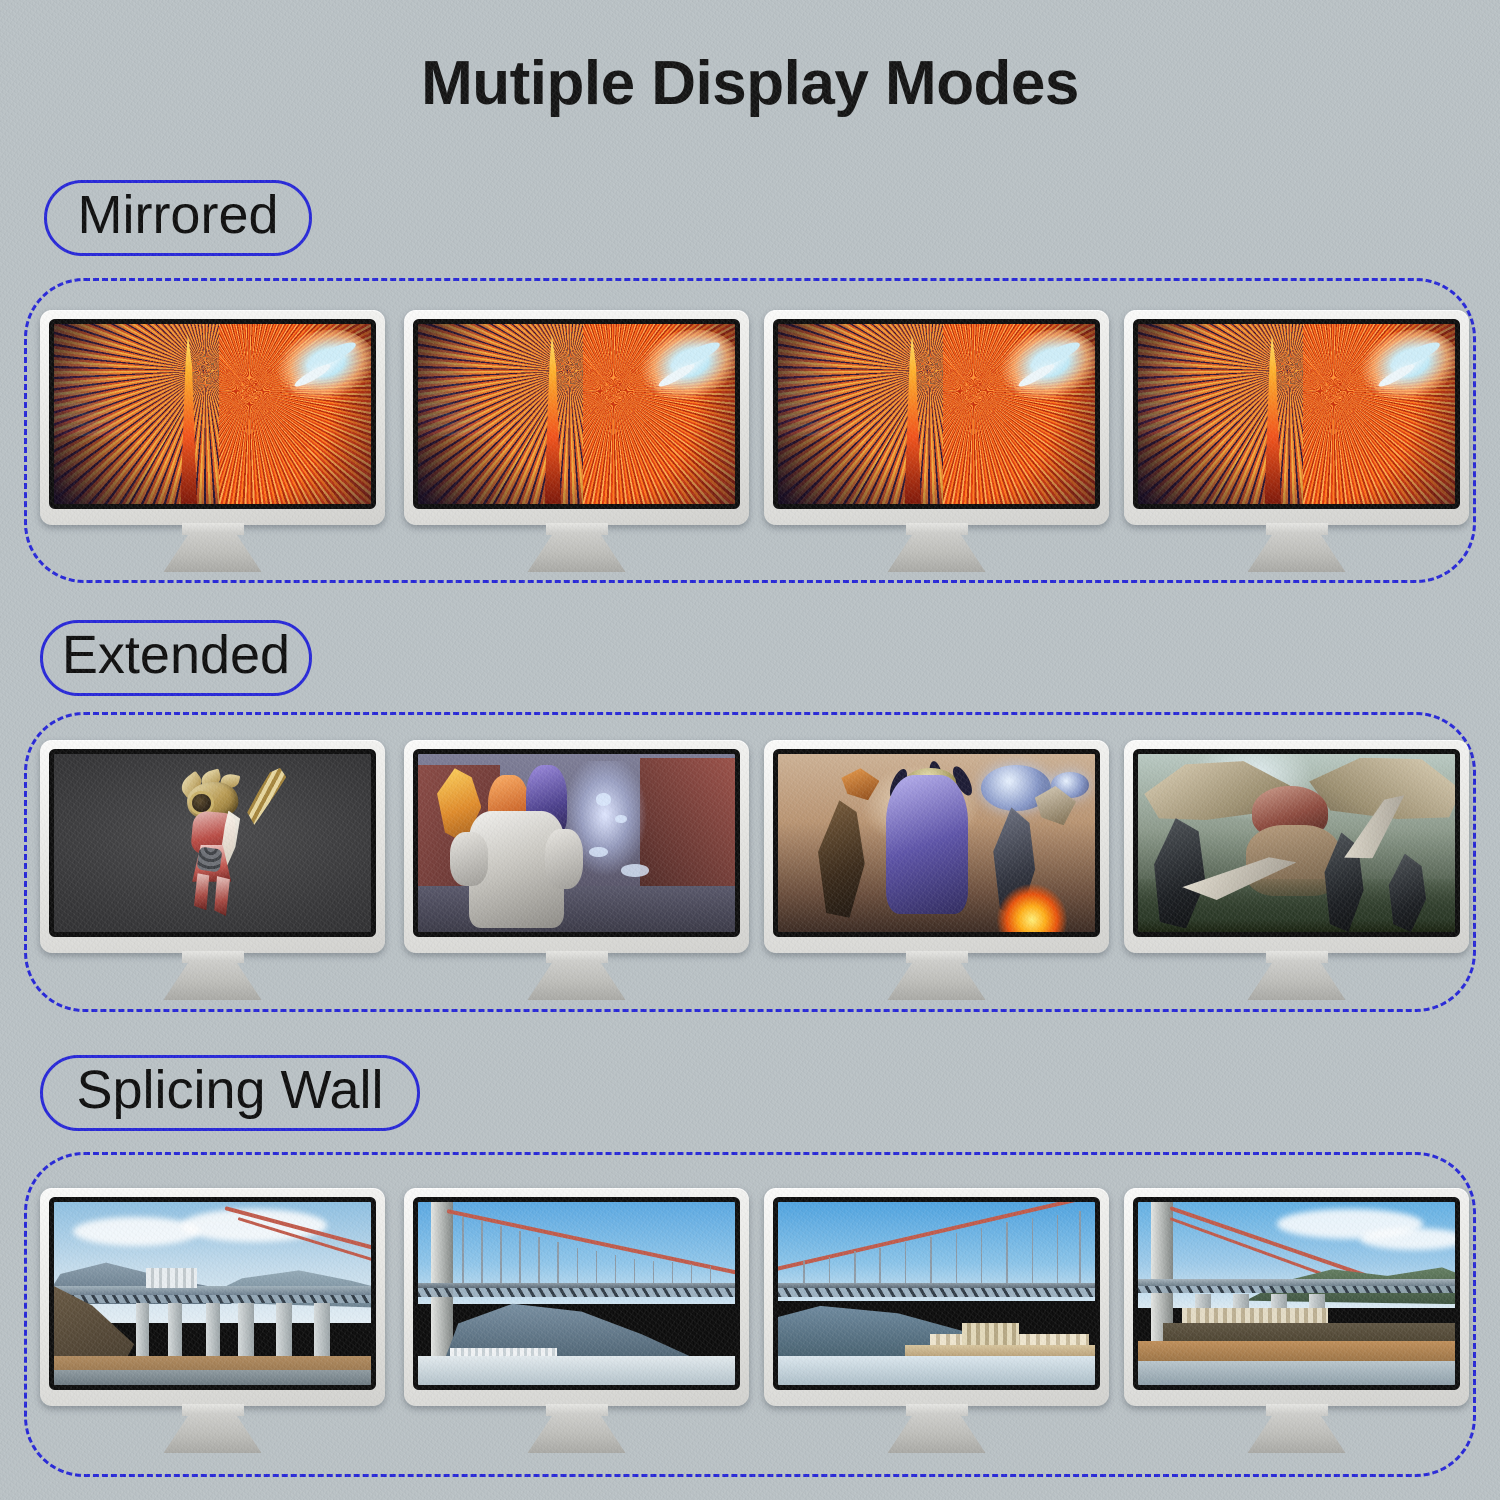 The height and width of the screenshot is (1500, 1500). What do you see at coordinates (1296, 843) in the screenshot?
I see `game-art-monster-hunt` at bounding box center [1296, 843].